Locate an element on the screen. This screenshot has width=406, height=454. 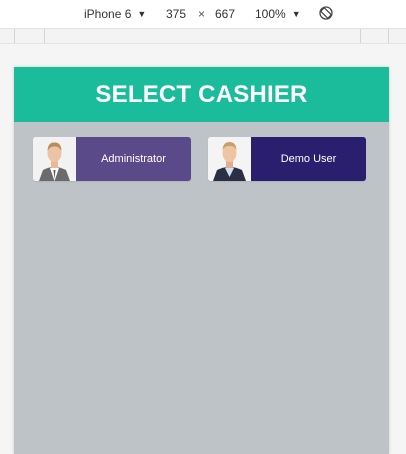
height-field: 667 is located at coordinates (225, 14).